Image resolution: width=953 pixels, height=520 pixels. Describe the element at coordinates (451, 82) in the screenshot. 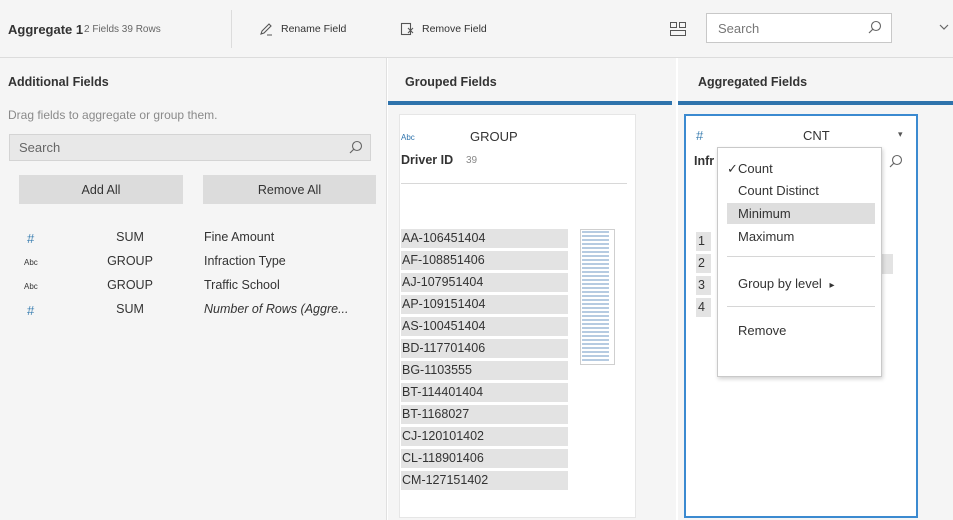

I see `grouped-fields-title: Grouped Fields` at that location.